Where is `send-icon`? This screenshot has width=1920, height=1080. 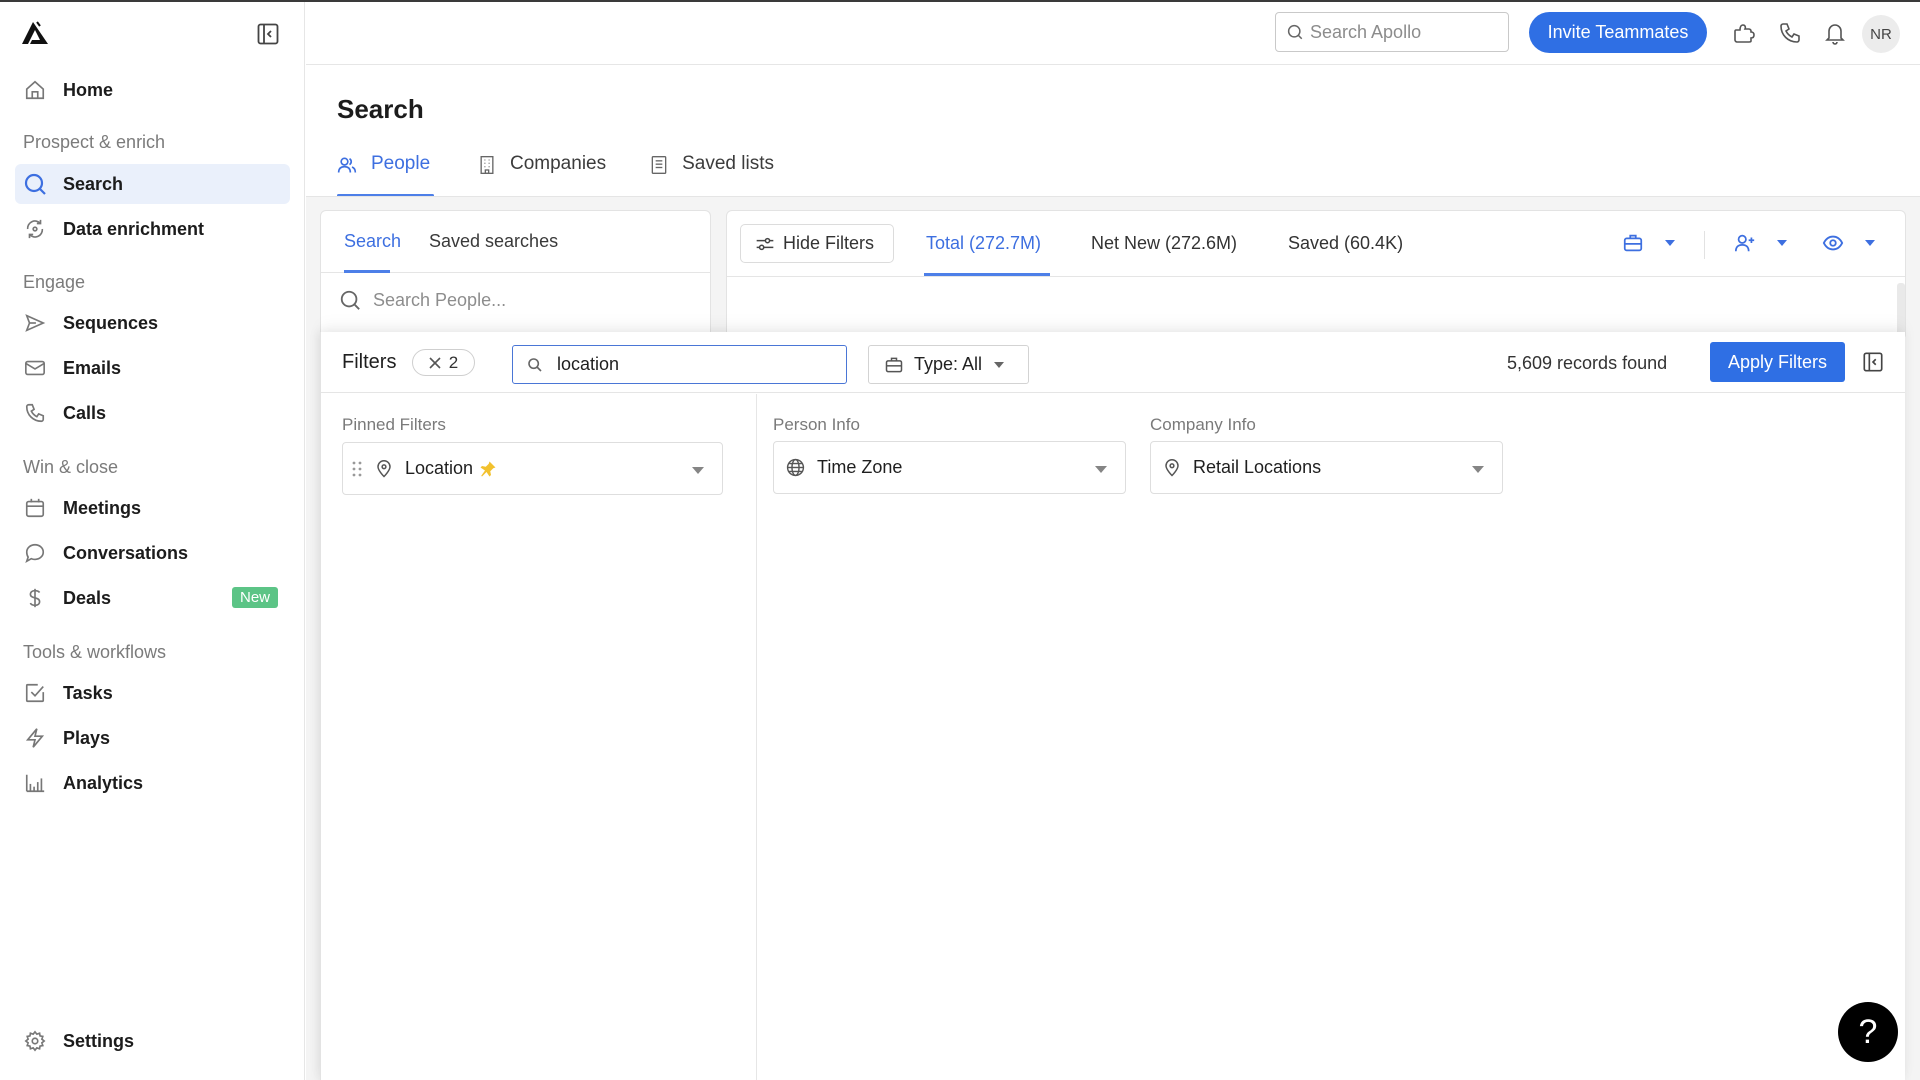
send-icon is located at coordinates (35, 323).